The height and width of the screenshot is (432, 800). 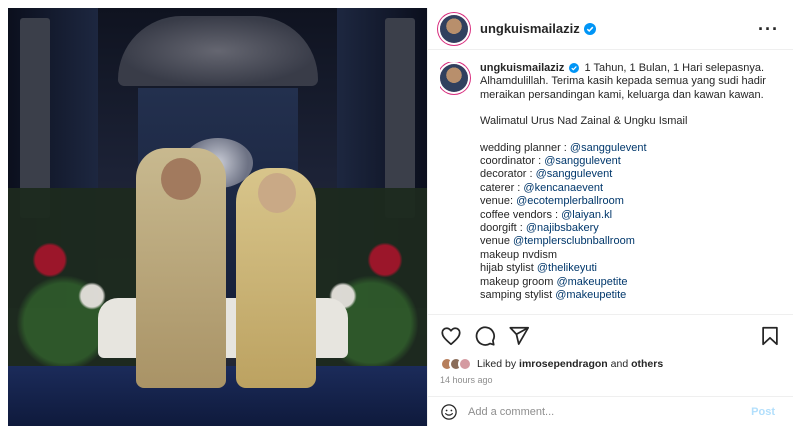 I want to click on credit-mention-link: @najibsbakery, so click(x=562, y=228).